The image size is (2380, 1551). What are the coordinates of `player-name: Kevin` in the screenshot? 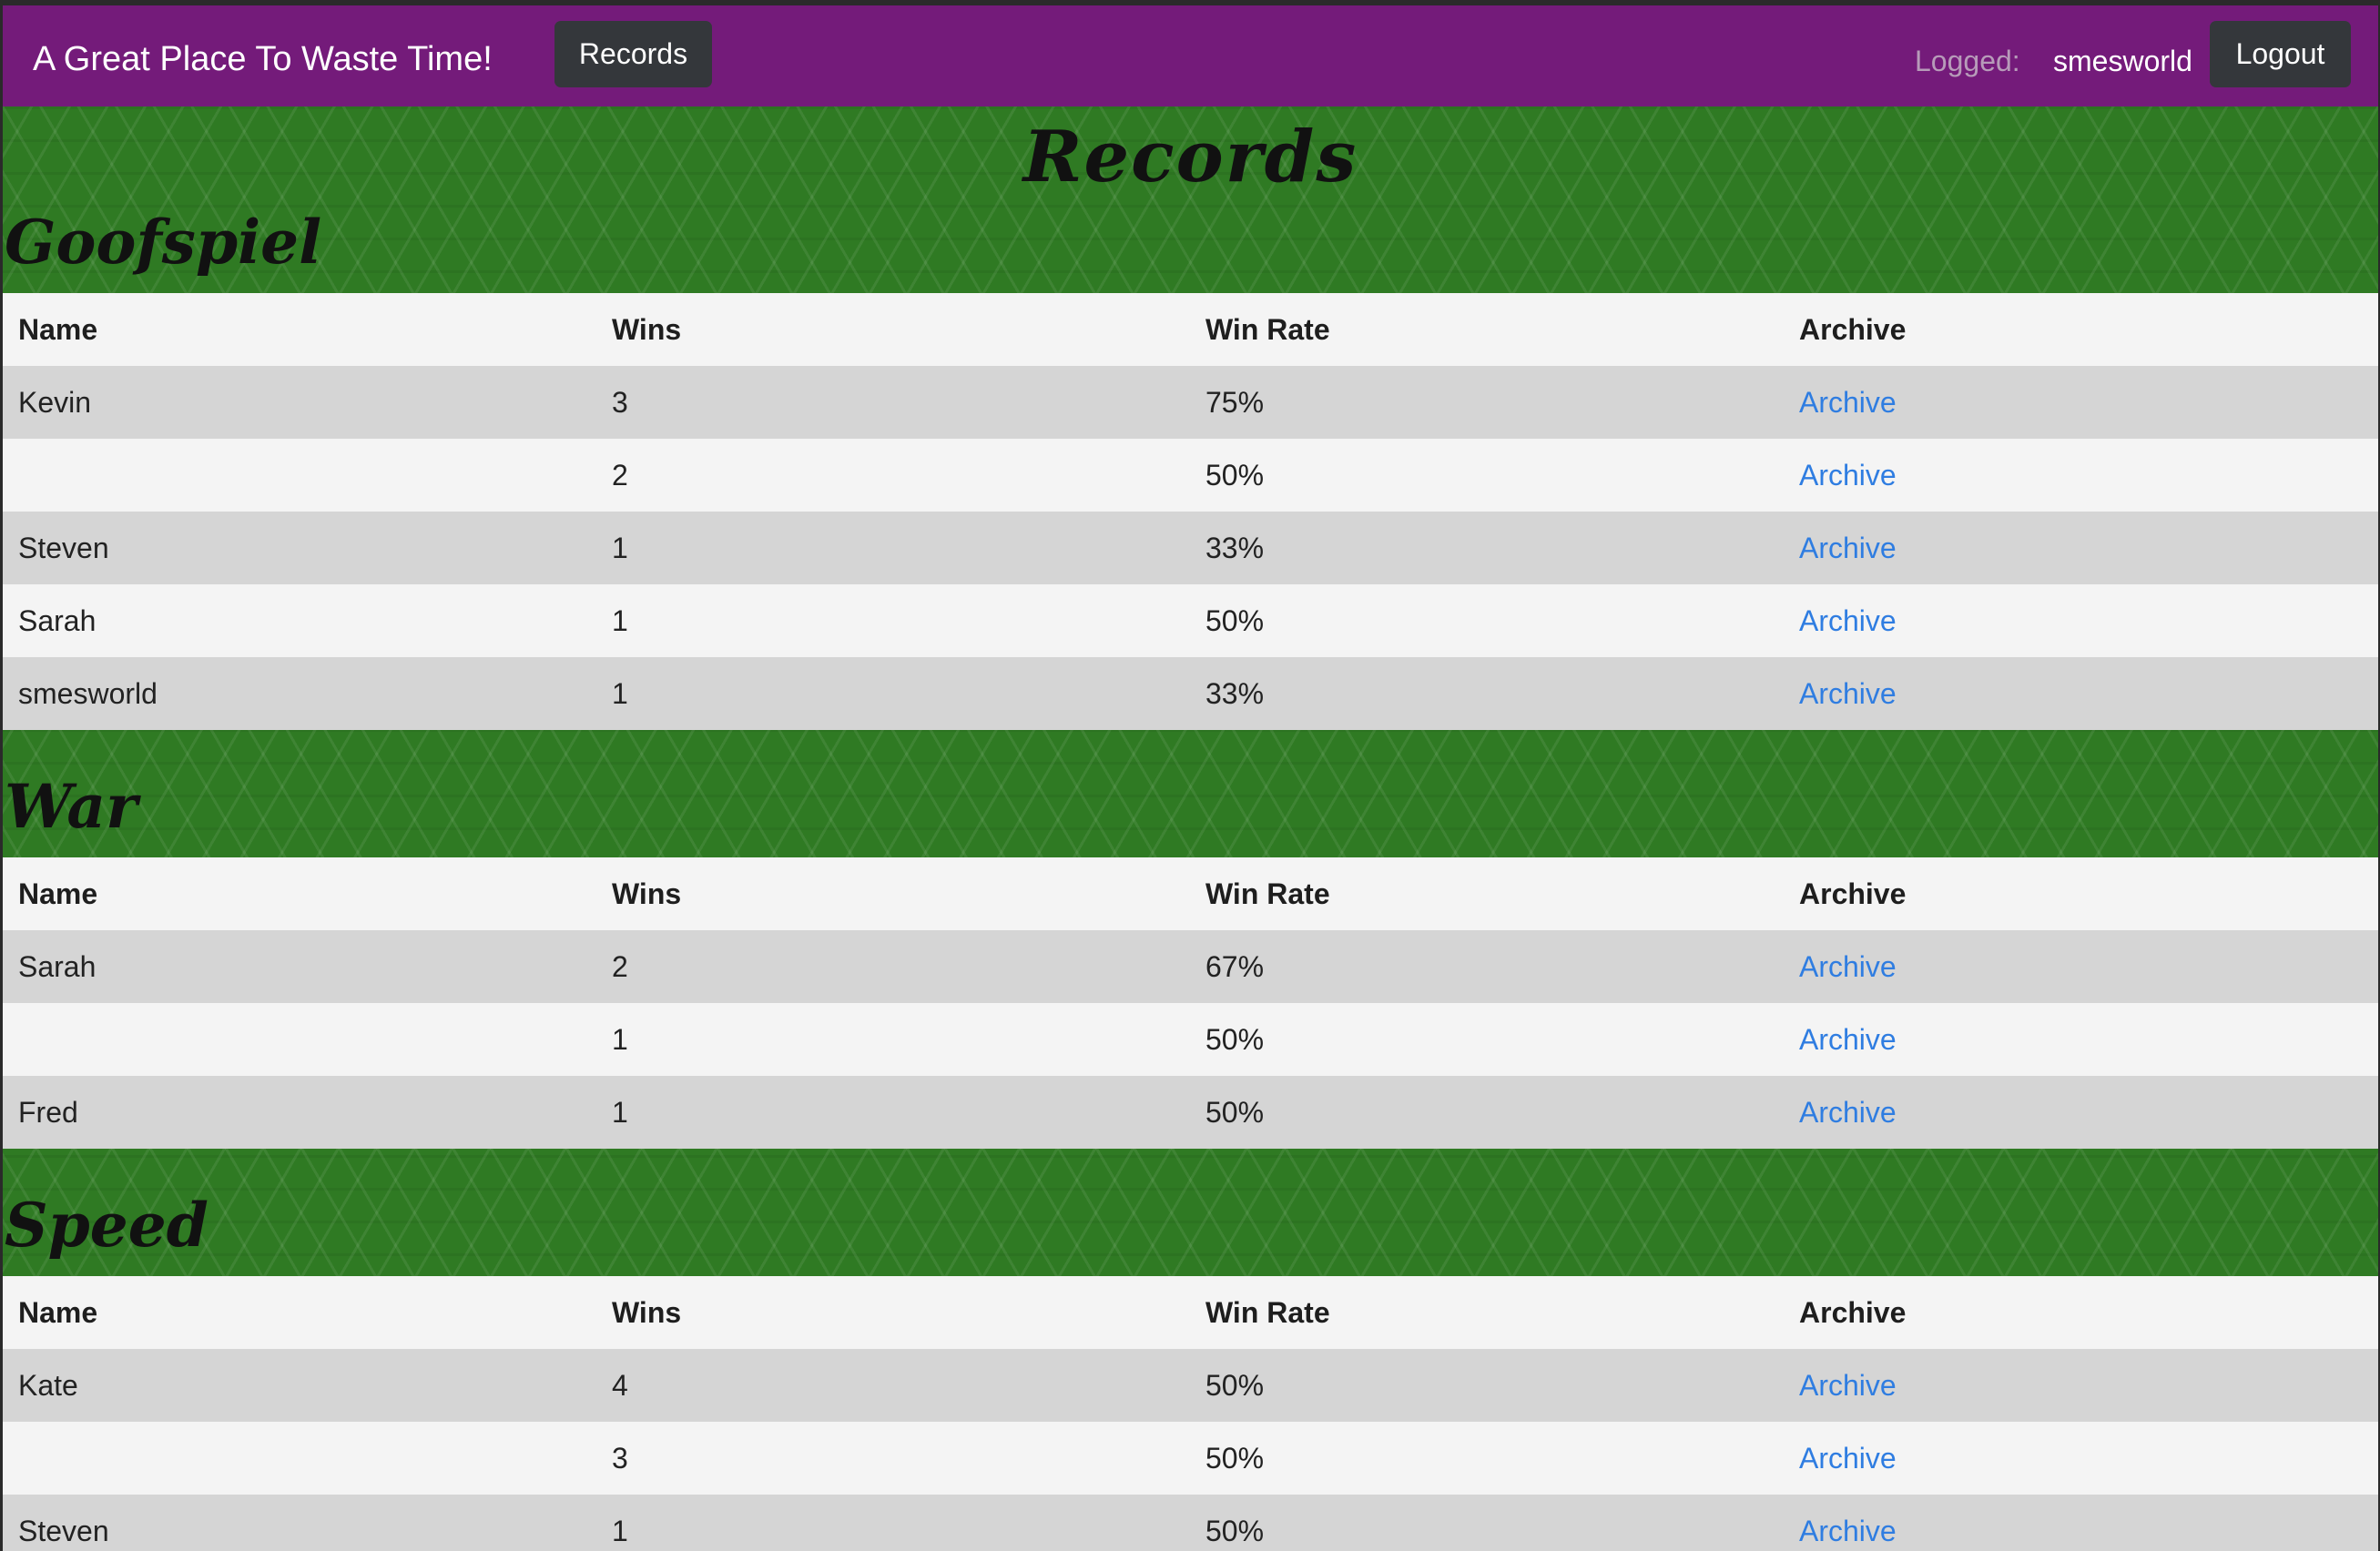 It's located at (55, 402).